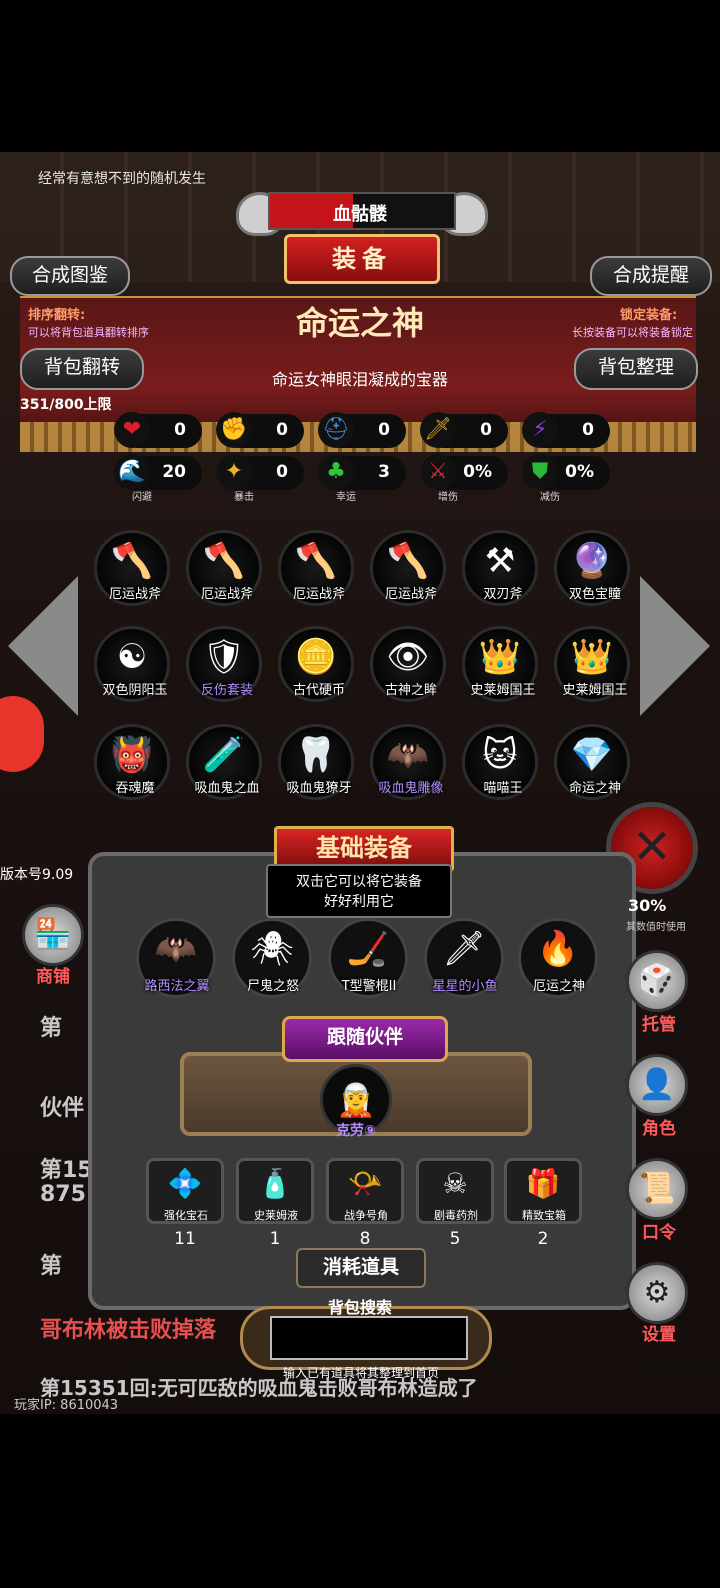  What do you see at coordinates (566, 430) in the screenshot?
I see `stat-pill: ⚡ 0` at bounding box center [566, 430].